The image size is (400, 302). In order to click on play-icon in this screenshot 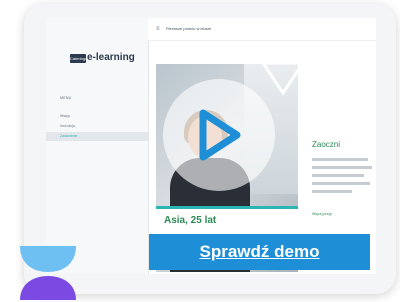, I will do `click(220, 135)`.